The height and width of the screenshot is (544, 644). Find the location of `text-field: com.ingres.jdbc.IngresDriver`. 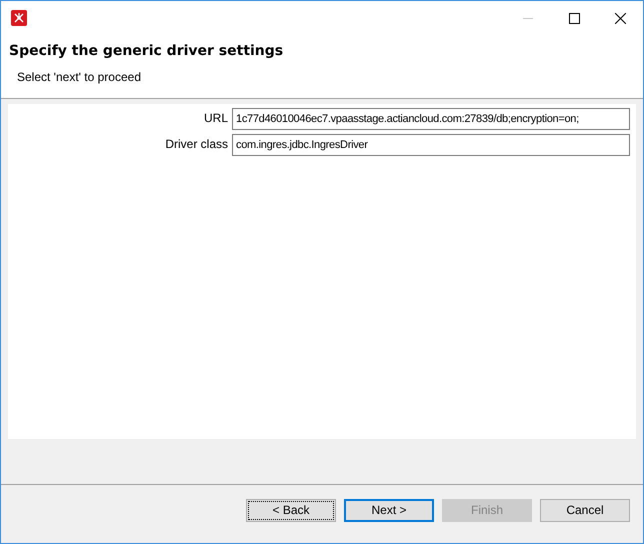

text-field: com.ingres.jdbc.IngresDriver is located at coordinates (431, 145).